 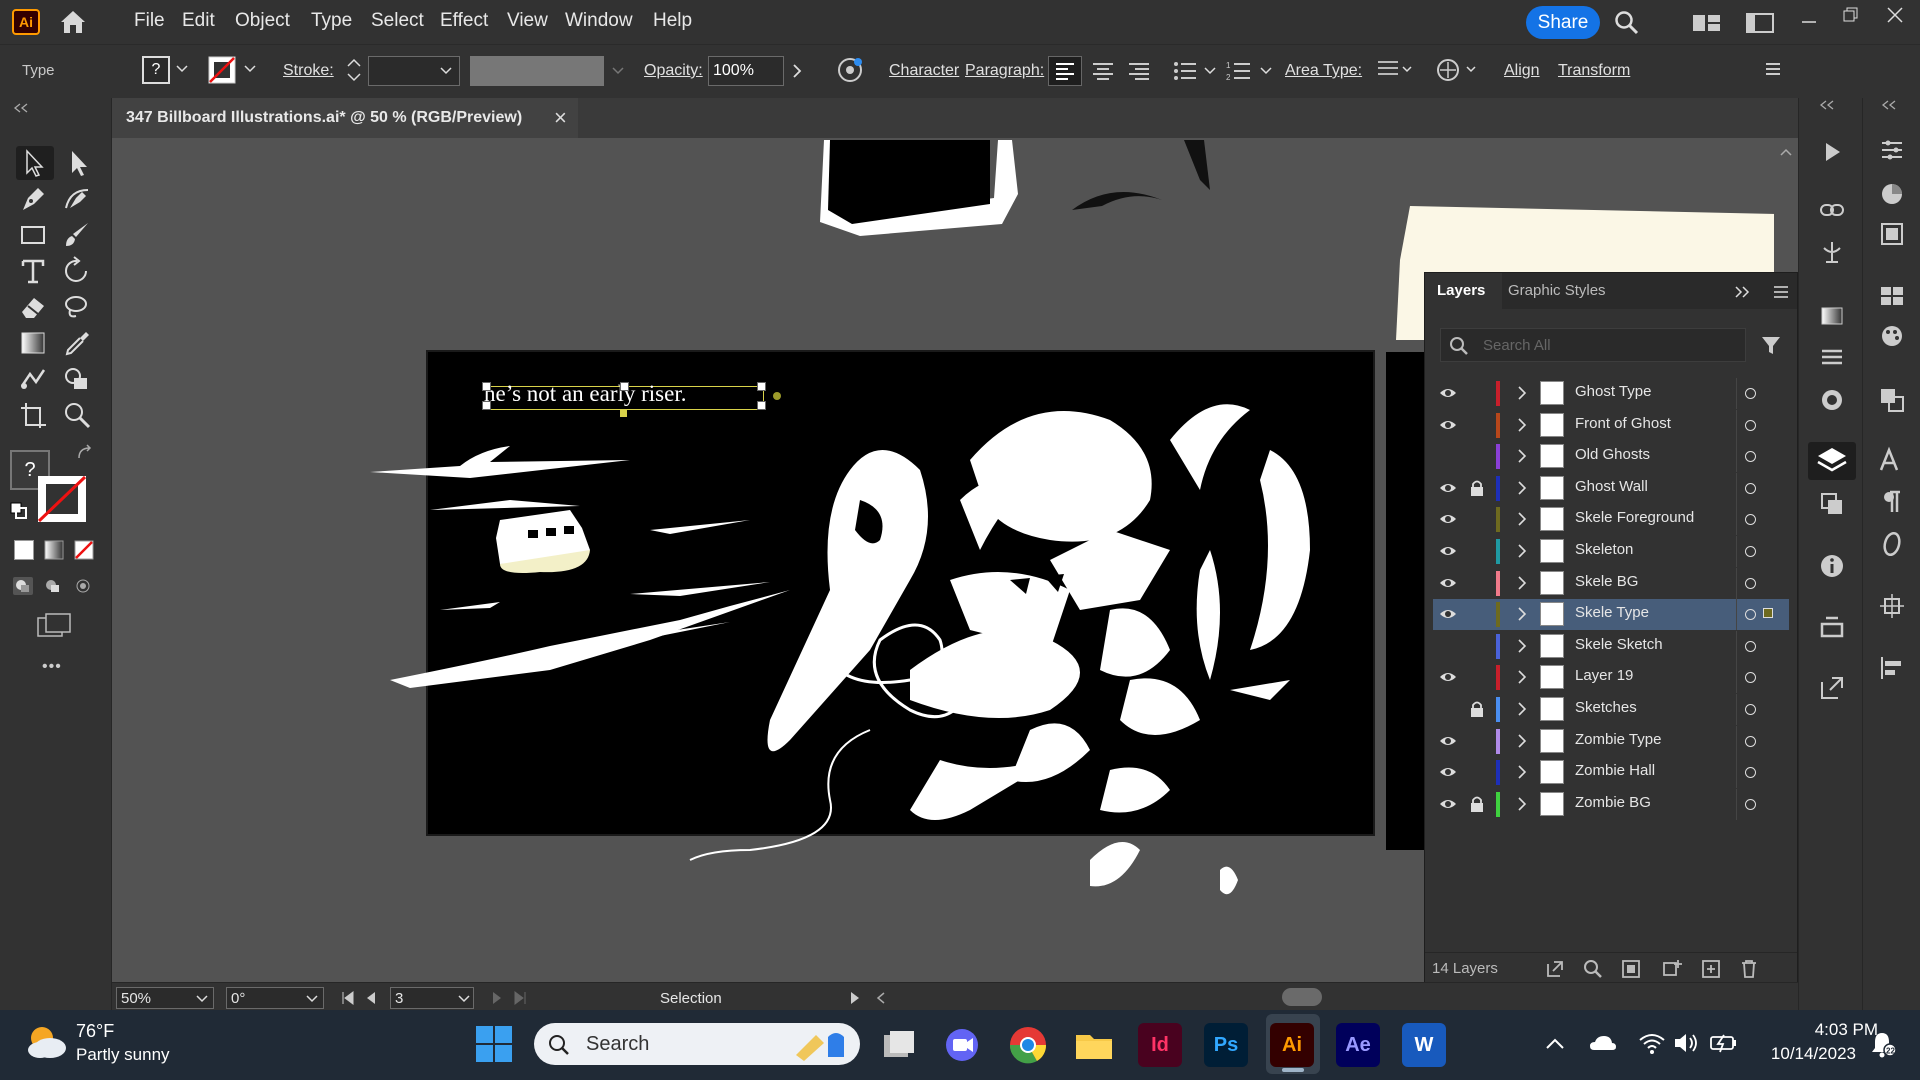 I want to click on layer-name: Layer 19, so click(x=1604, y=675).